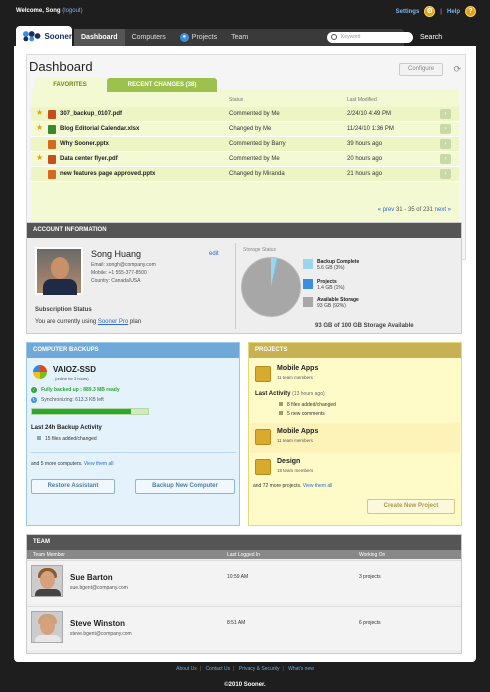 The image size is (490, 692). What do you see at coordinates (453, 12) in the screenshot?
I see `help-link: Help` at bounding box center [453, 12].